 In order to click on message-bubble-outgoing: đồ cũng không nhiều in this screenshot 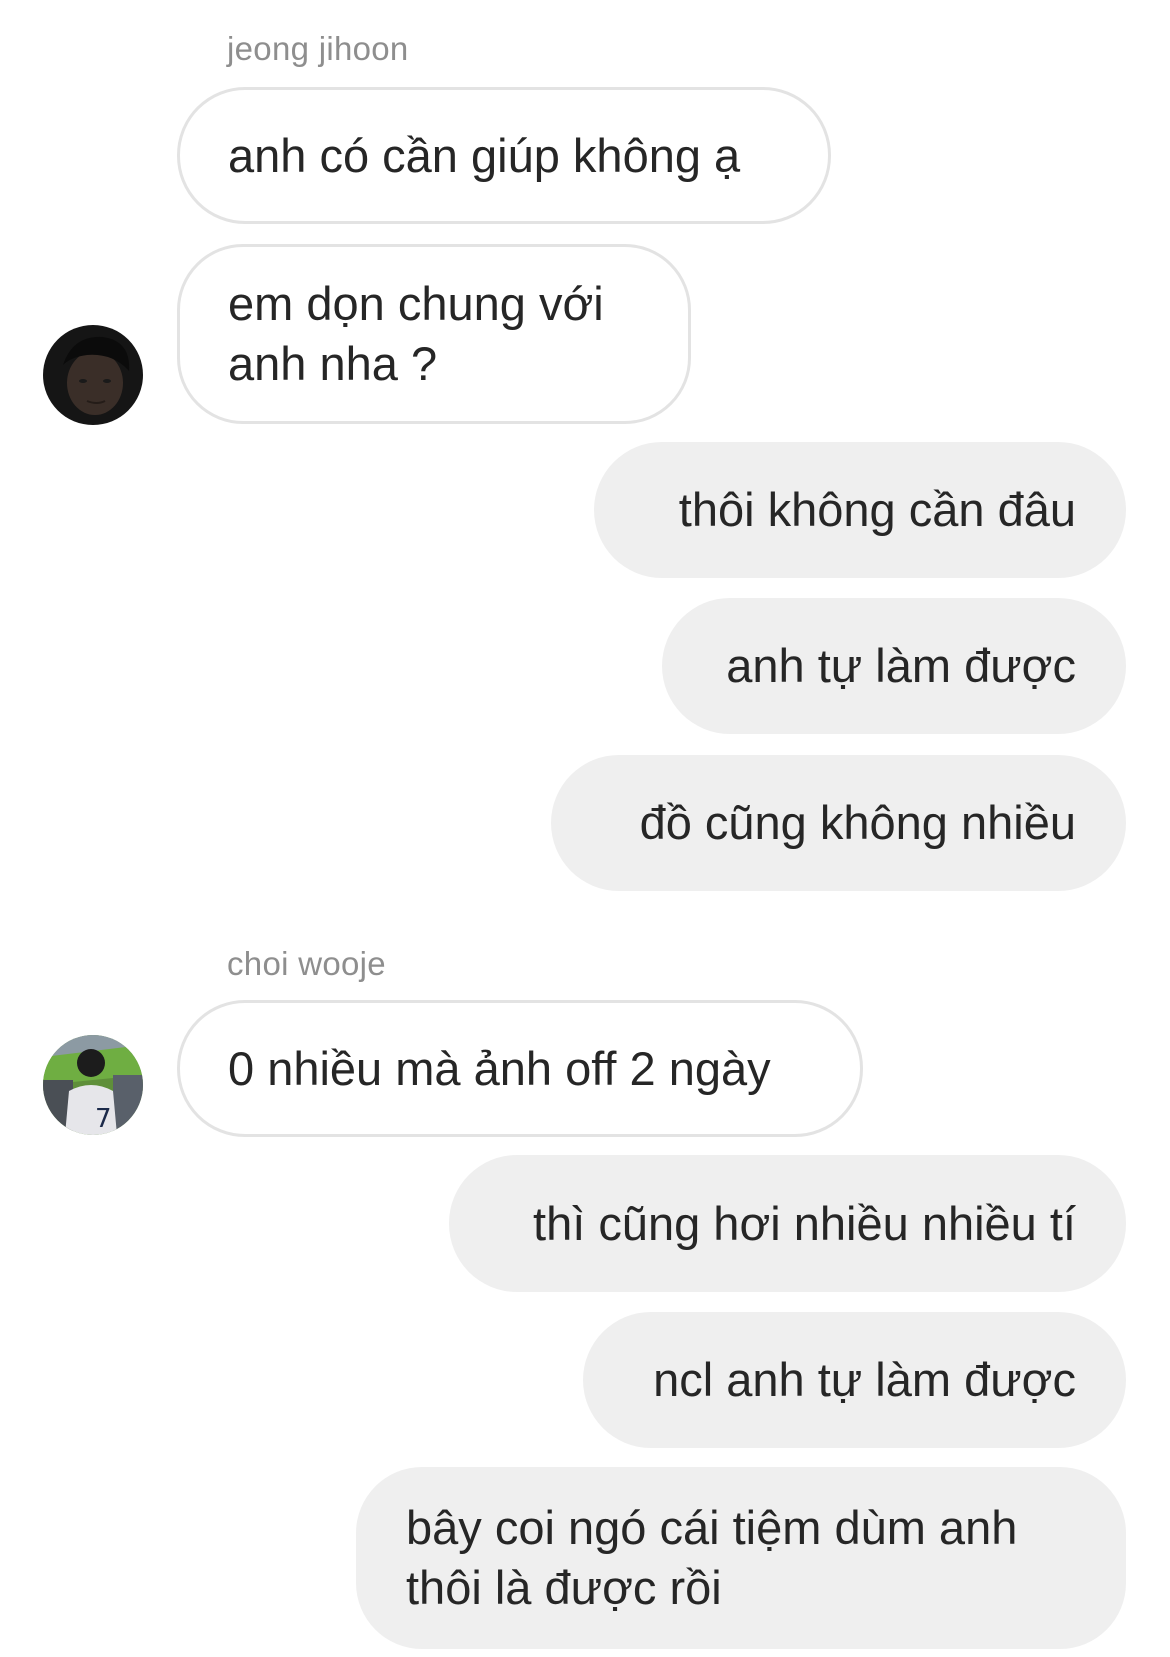, I will do `click(838, 823)`.